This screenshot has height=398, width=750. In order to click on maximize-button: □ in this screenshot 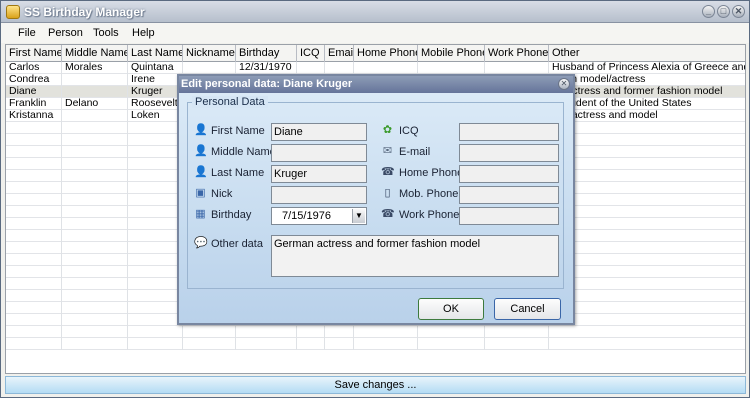, I will do `click(723, 11)`.